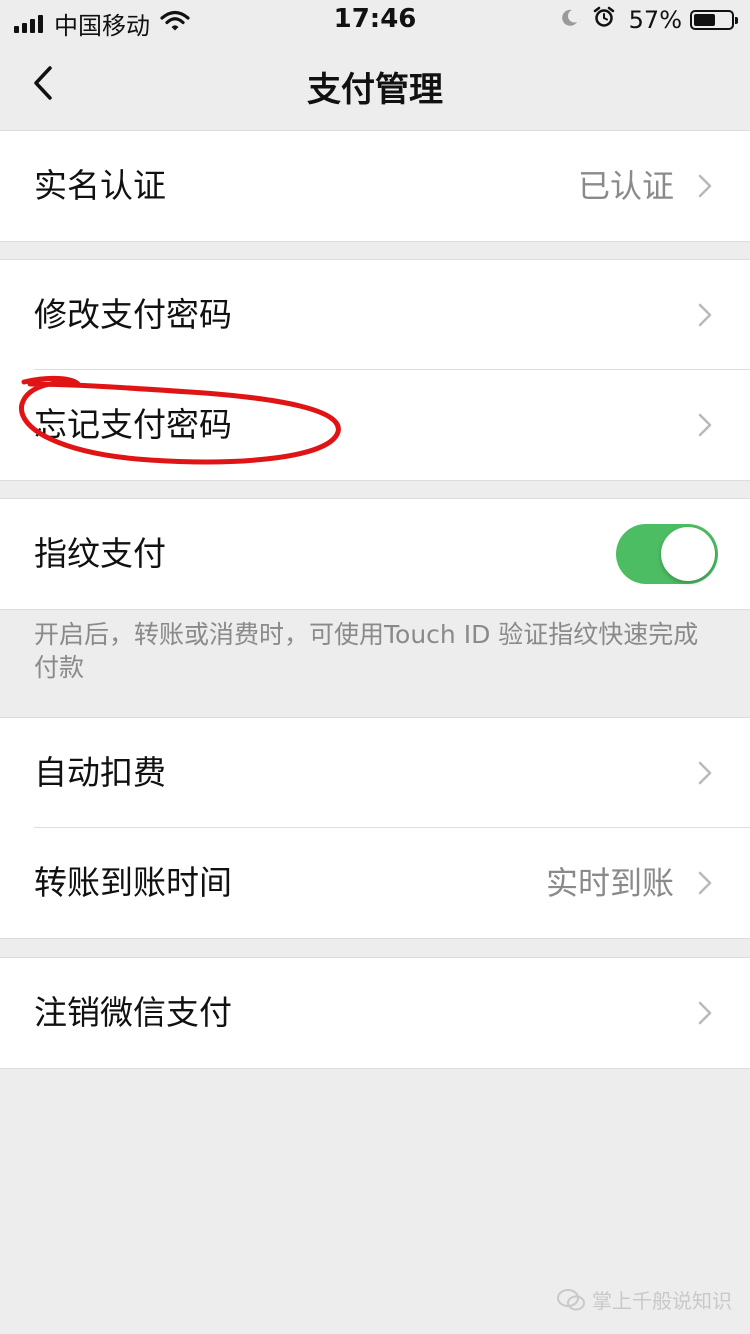 The height and width of the screenshot is (1334, 750). I want to click on battery-level, so click(704, 20).